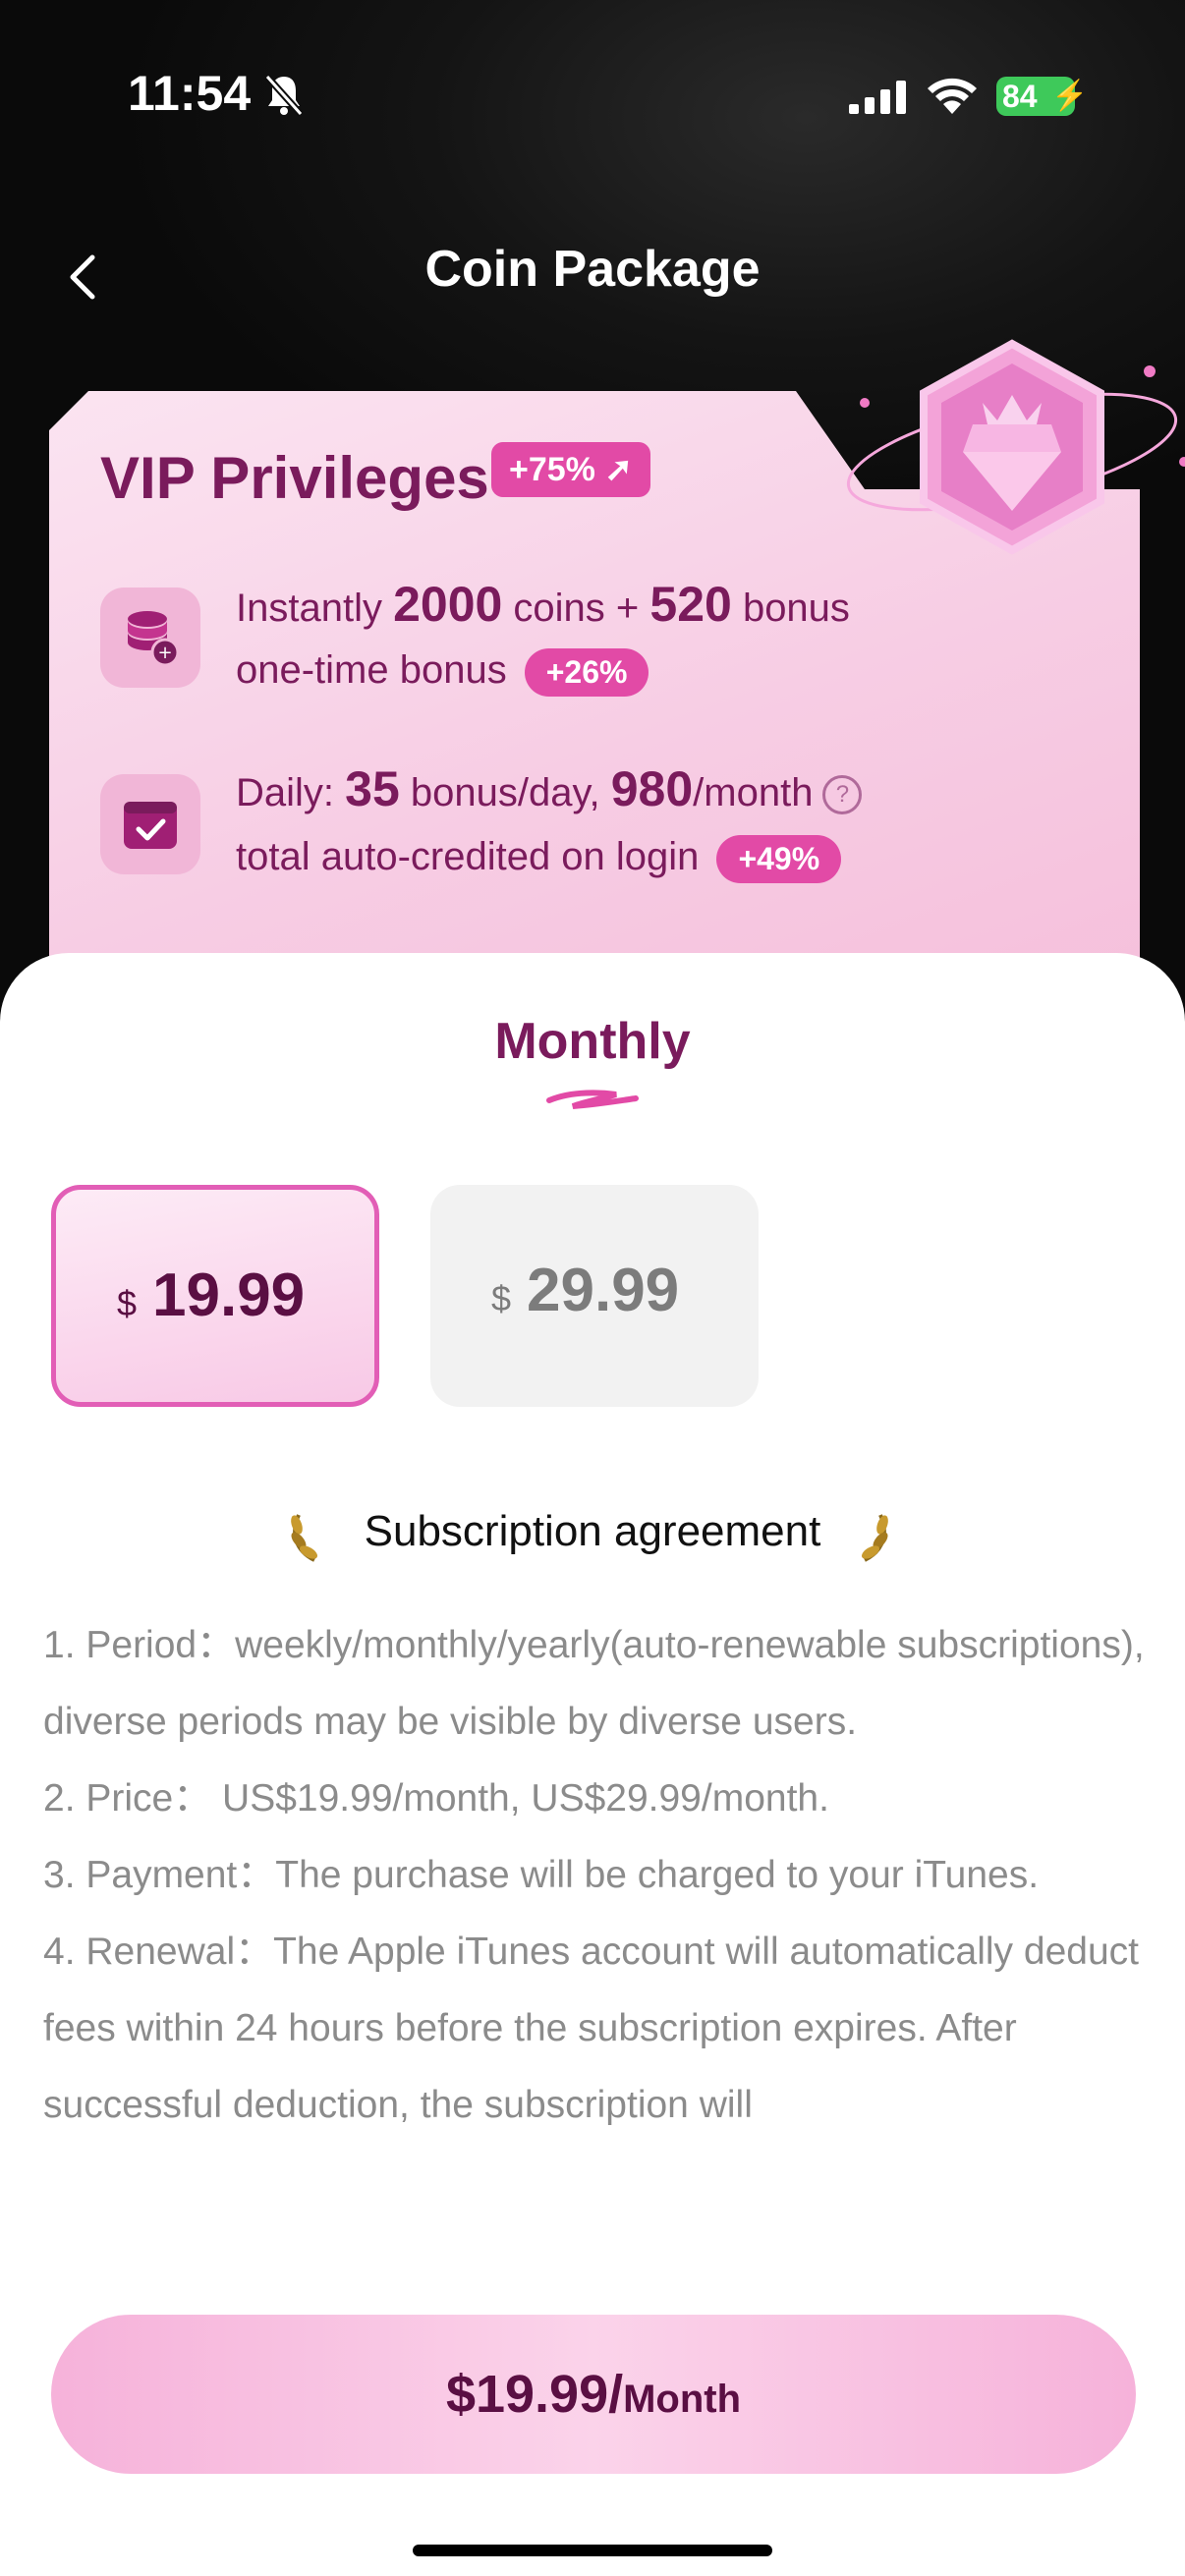 Image resolution: width=1185 pixels, height=2576 pixels. Describe the element at coordinates (587, 672) in the screenshot. I see `row1-percent-pill: +26%` at that location.